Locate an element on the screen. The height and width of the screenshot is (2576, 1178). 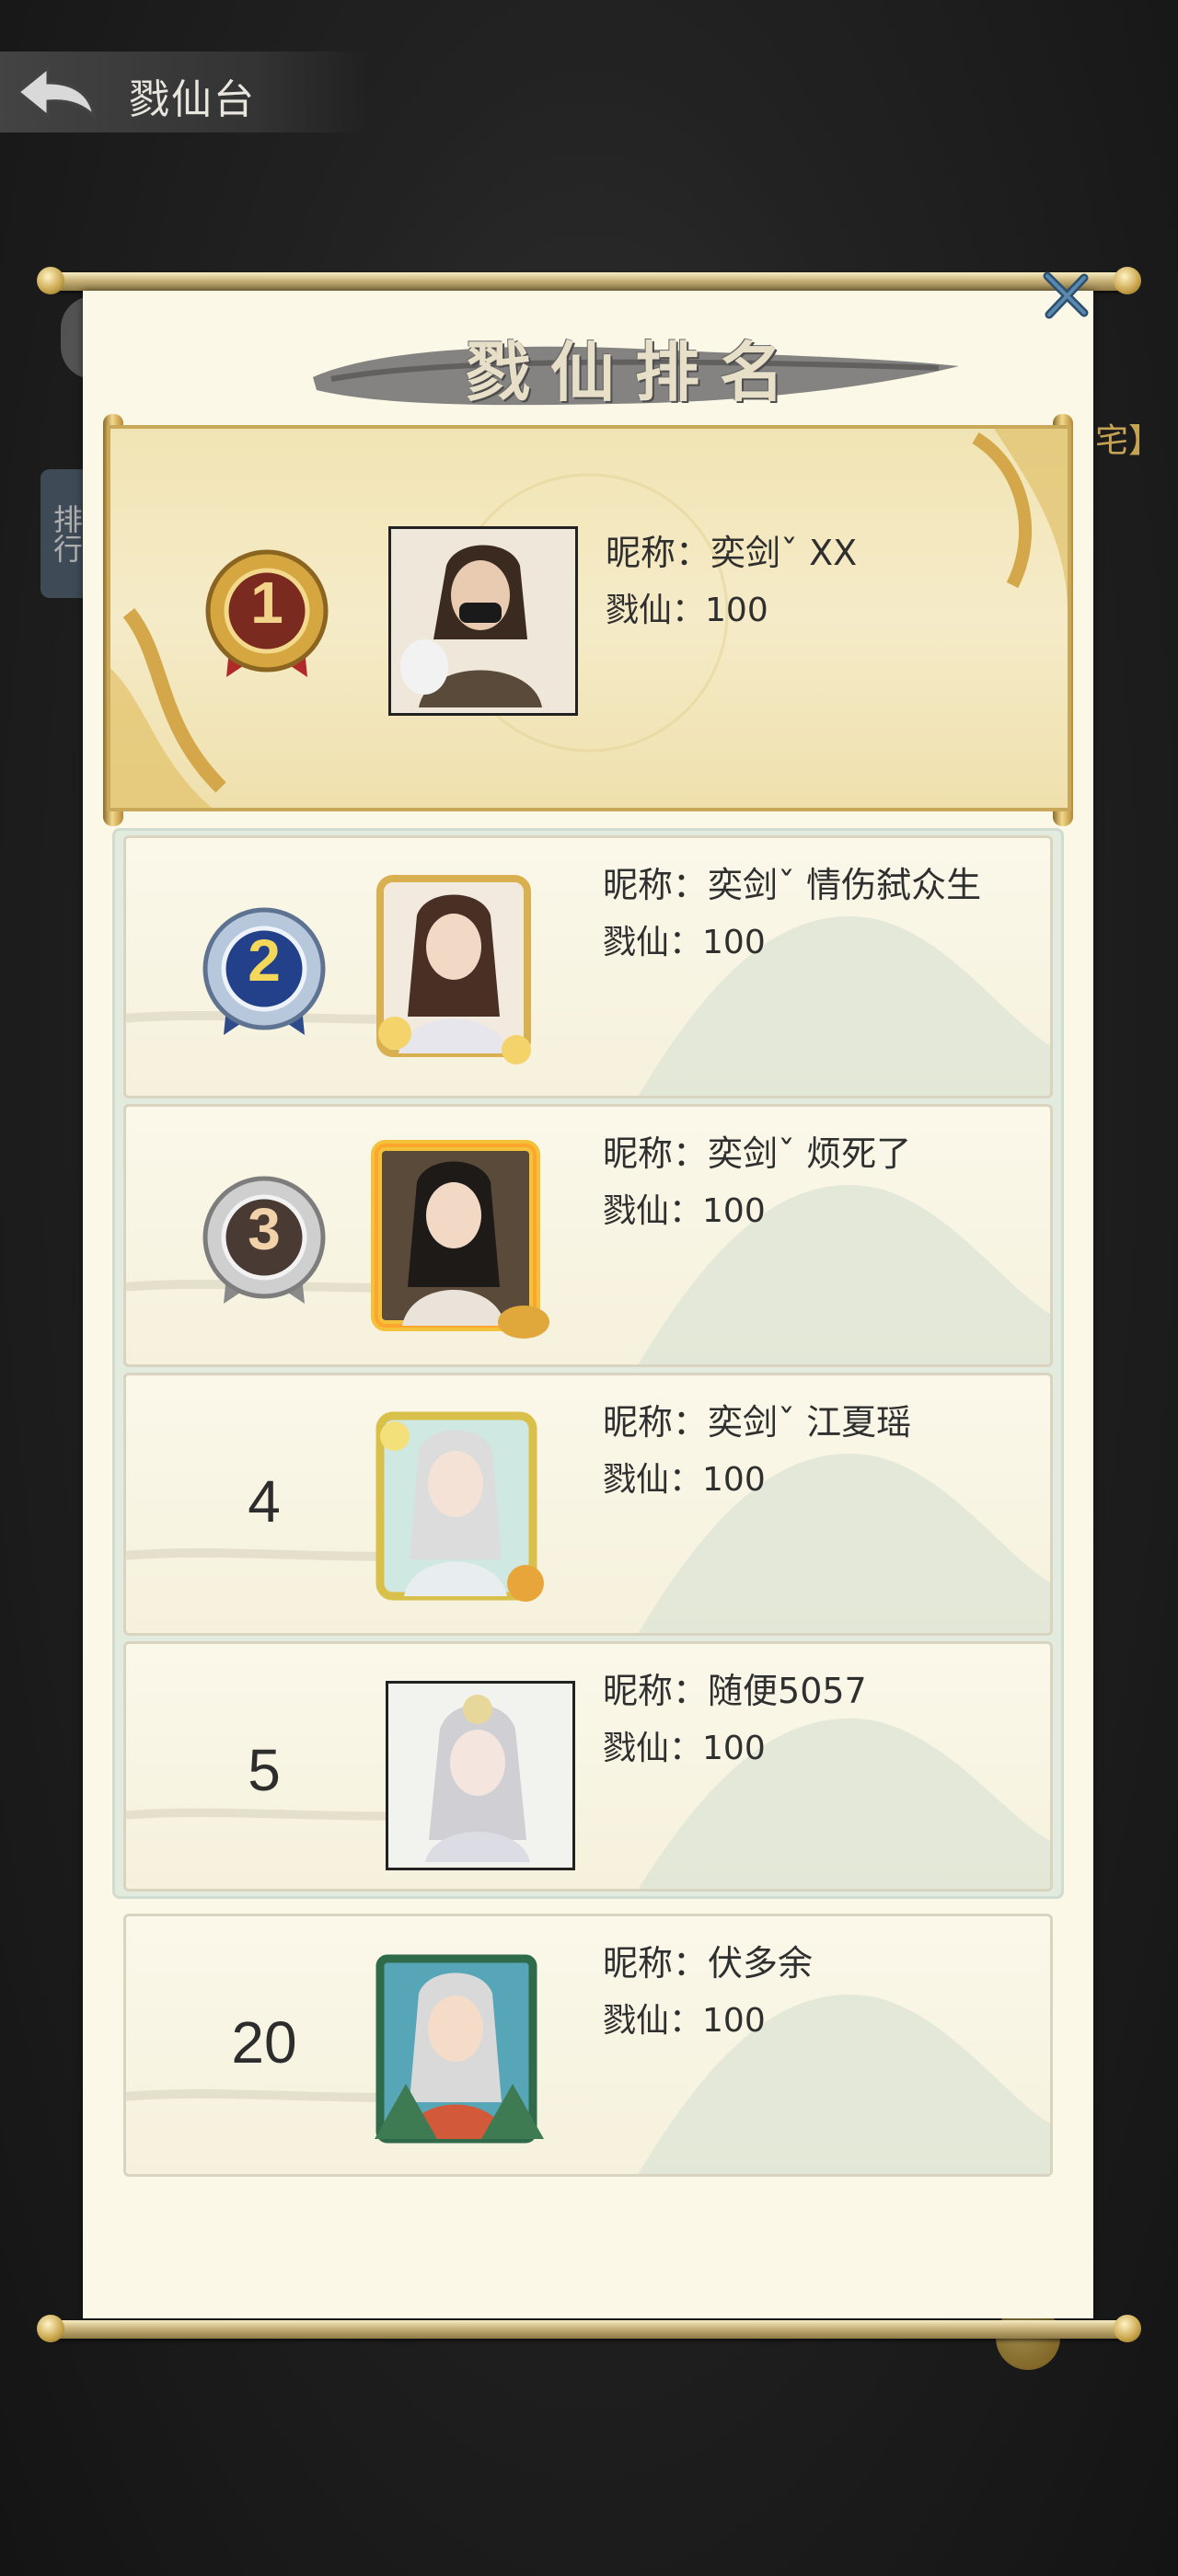
close-icon is located at coordinates (1066, 295).